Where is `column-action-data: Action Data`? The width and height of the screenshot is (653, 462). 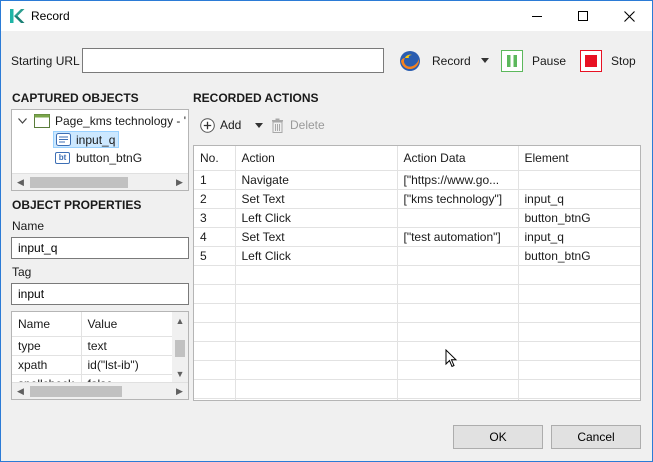
column-action-data: Action Data is located at coordinates (458, 158).